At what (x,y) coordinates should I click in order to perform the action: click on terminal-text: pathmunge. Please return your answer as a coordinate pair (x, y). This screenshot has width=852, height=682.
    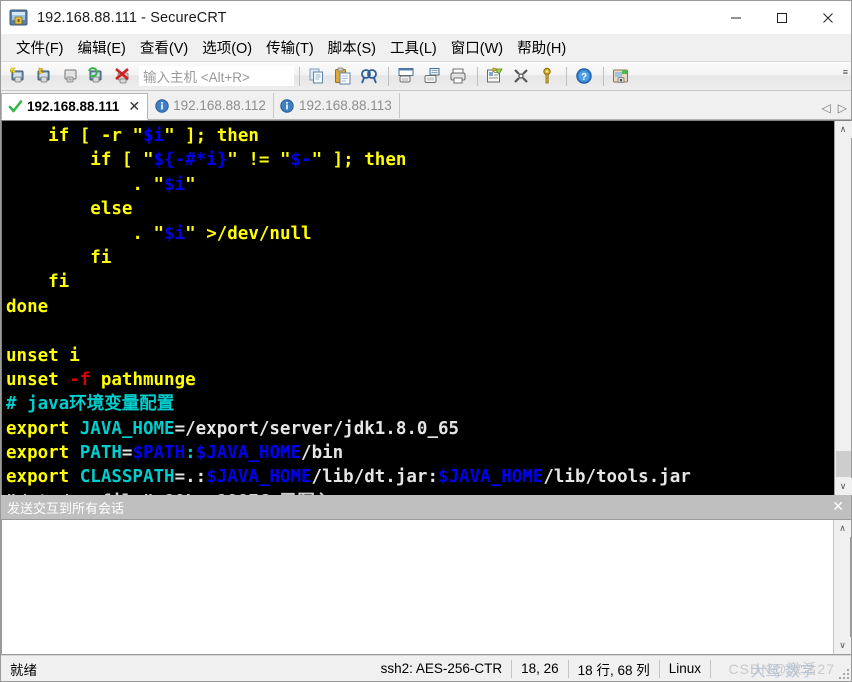
    Looking at the image, I should click on (143, 379).